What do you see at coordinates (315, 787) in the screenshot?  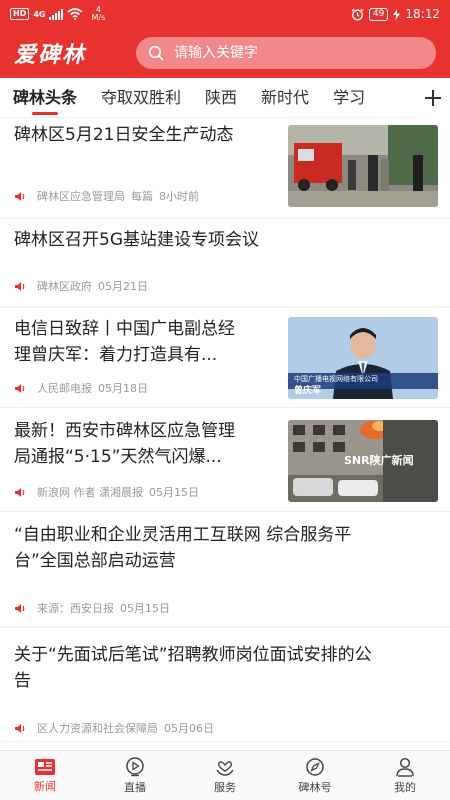 I see `nav-beilin-account-label: 碑林号` at bounding box center [315, 787].